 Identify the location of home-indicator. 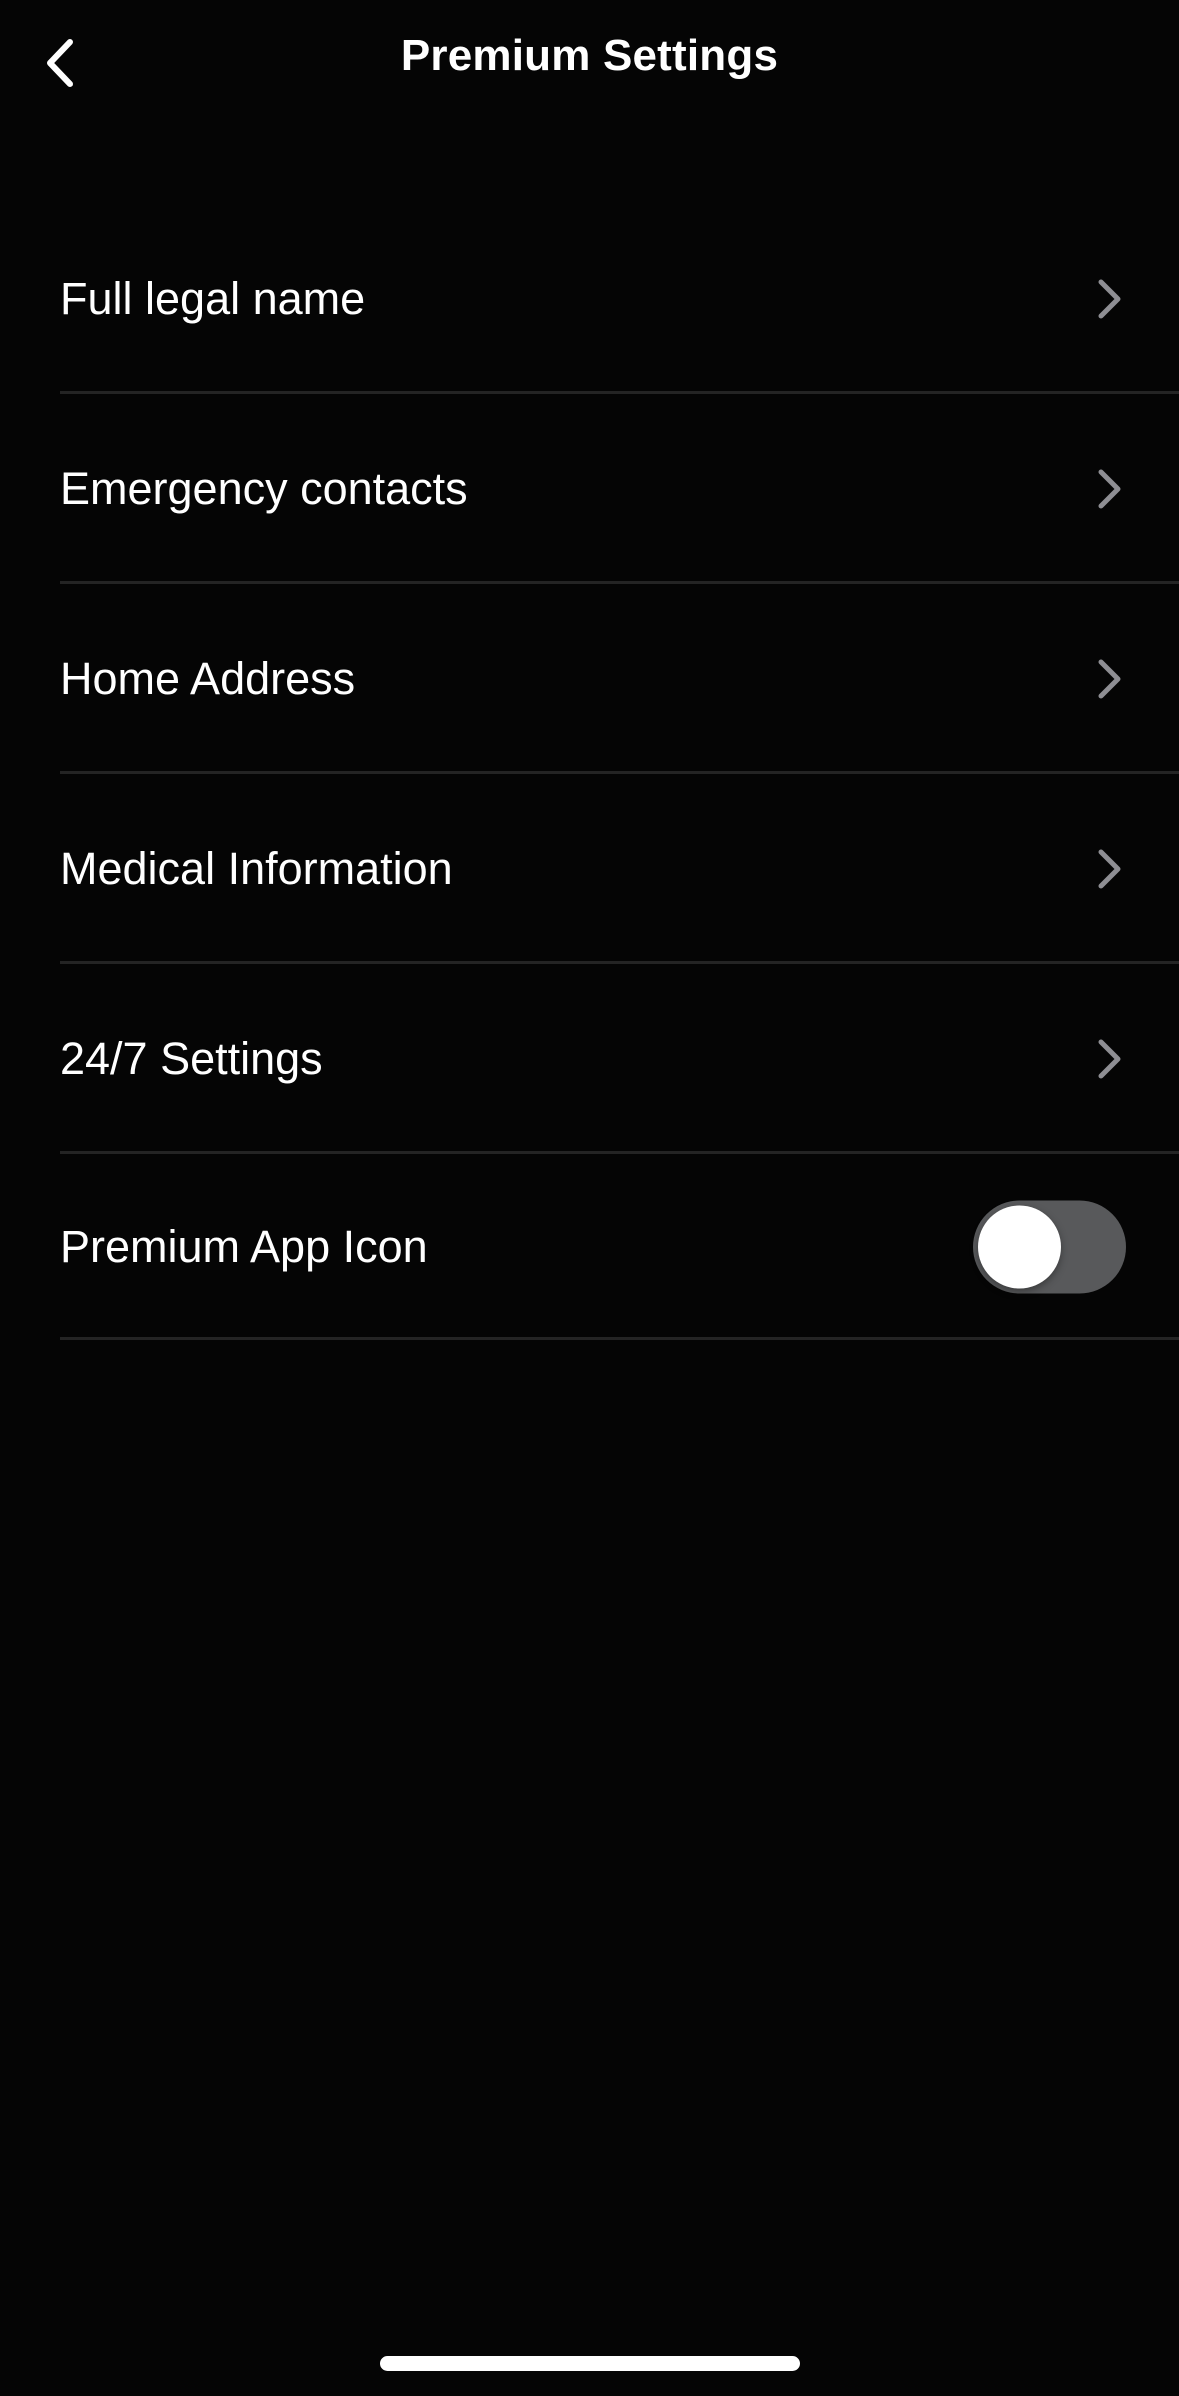
(590, 2363).